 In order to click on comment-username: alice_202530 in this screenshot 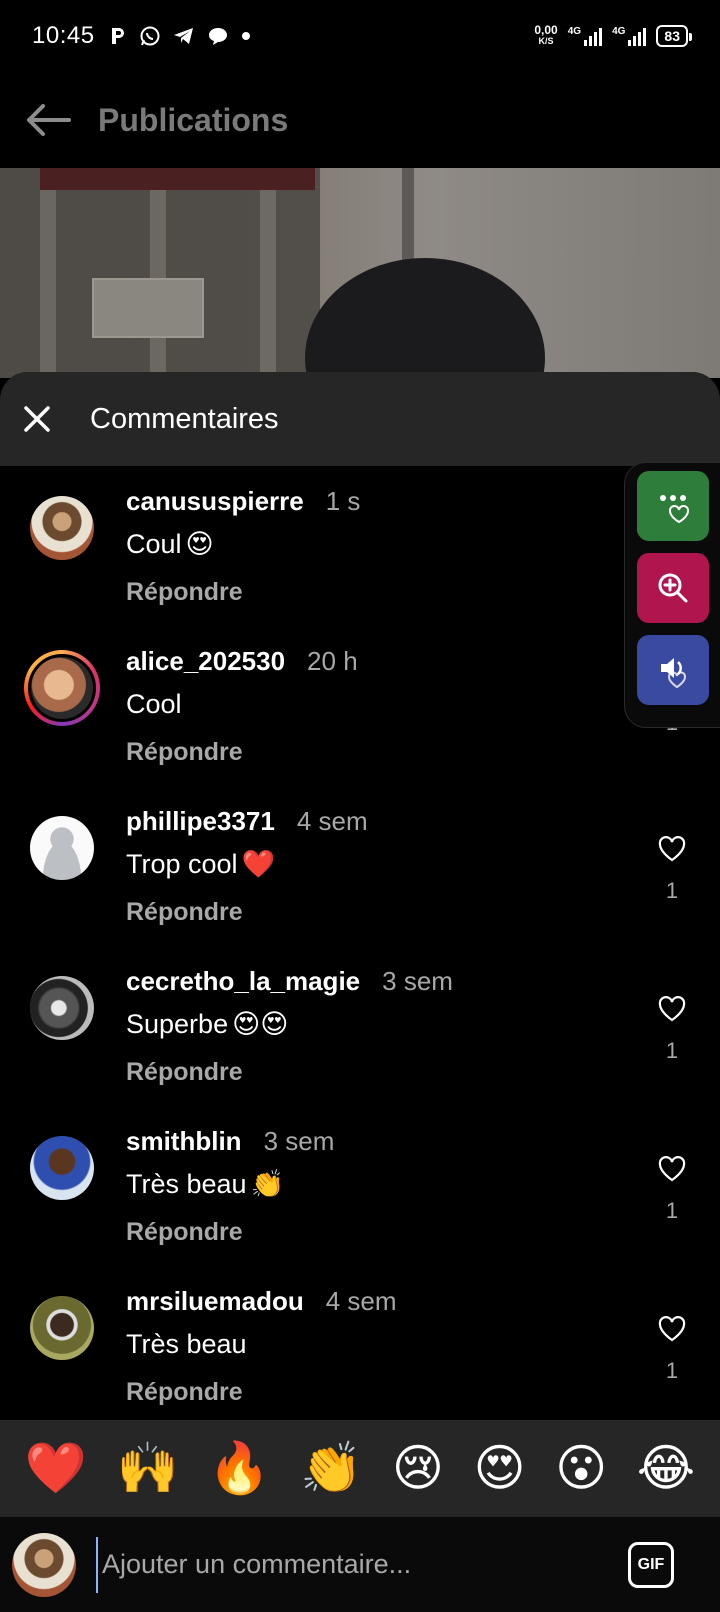, I will do `click(205, 661)`.